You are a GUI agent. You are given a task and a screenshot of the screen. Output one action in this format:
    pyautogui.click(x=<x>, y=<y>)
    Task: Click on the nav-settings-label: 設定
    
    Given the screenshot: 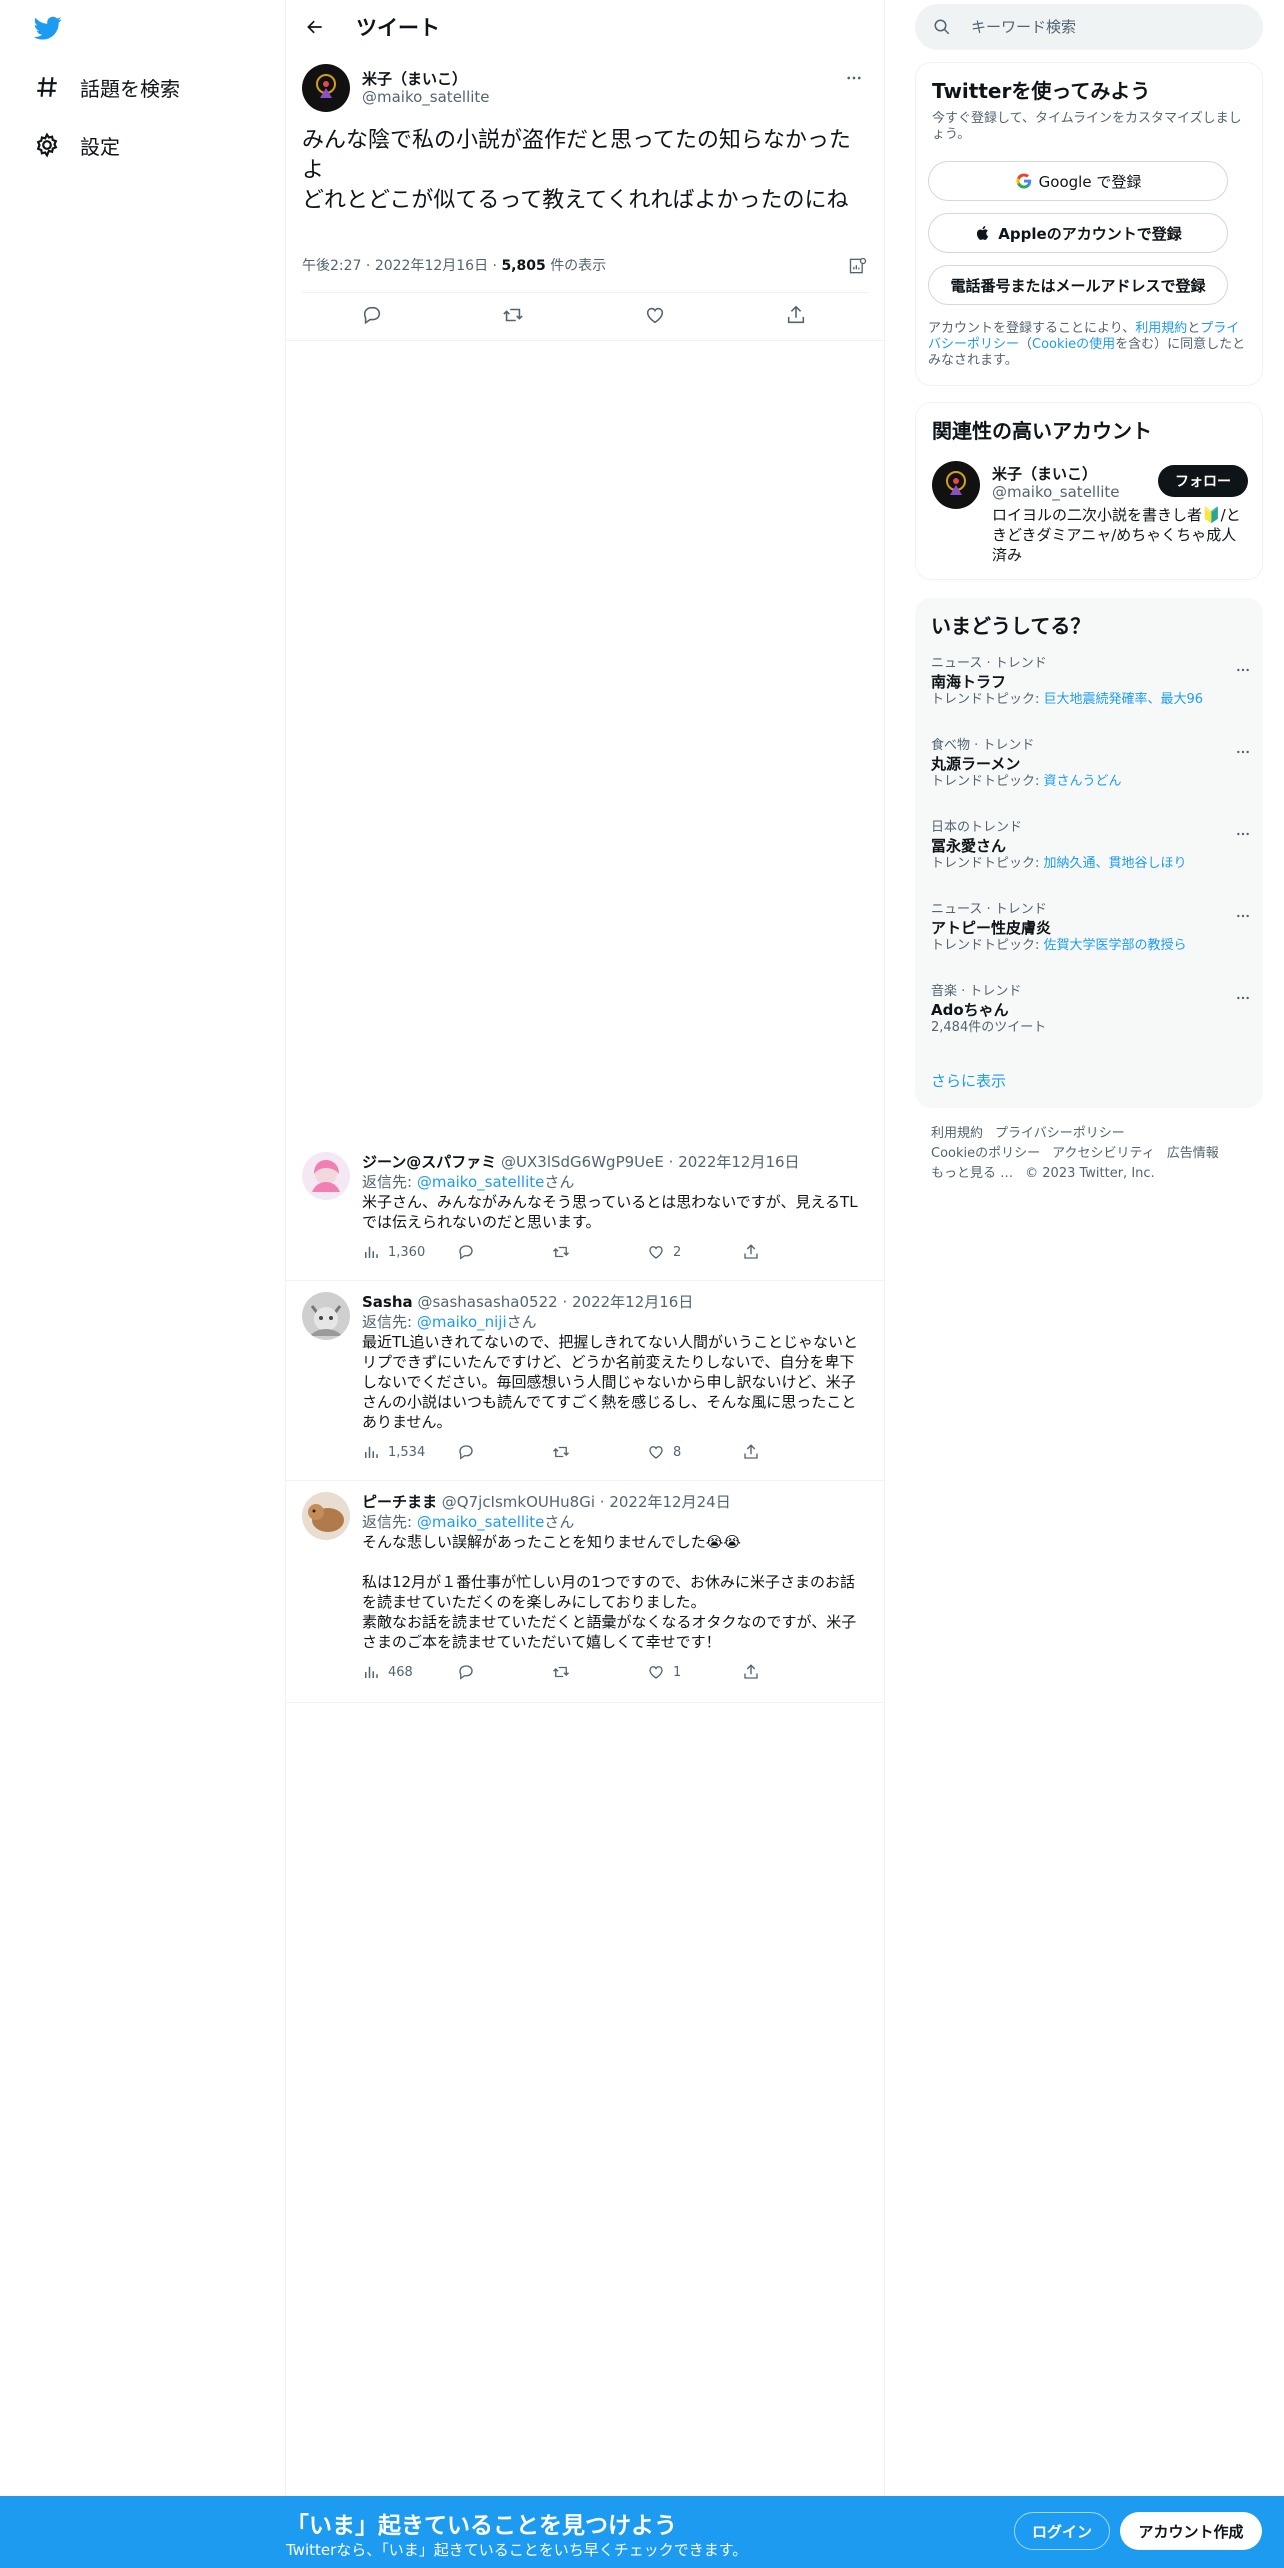 What is the action you would take?
    pyautogui.click(x=100, y=146)
    